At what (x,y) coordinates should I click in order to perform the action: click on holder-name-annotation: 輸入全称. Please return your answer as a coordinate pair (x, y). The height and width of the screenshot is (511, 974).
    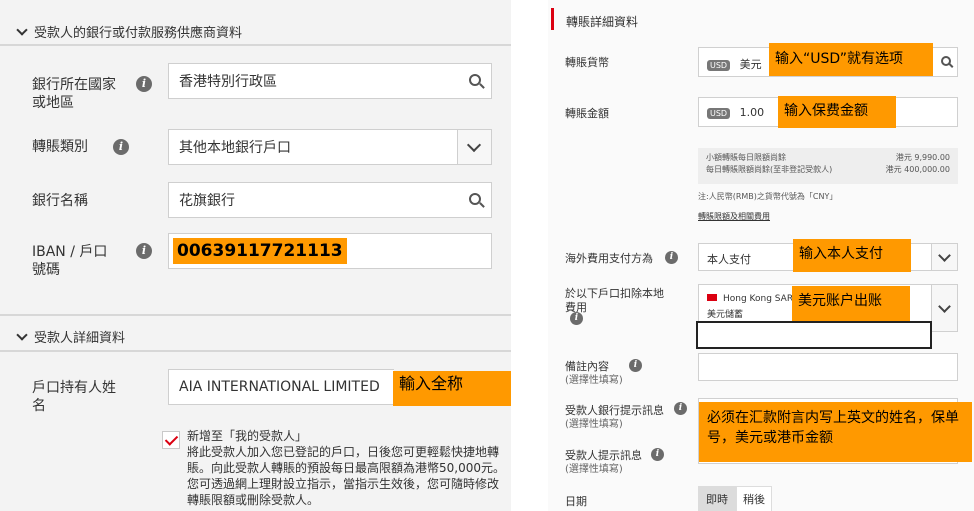
    Looking at the image, I should click on (452, 388).